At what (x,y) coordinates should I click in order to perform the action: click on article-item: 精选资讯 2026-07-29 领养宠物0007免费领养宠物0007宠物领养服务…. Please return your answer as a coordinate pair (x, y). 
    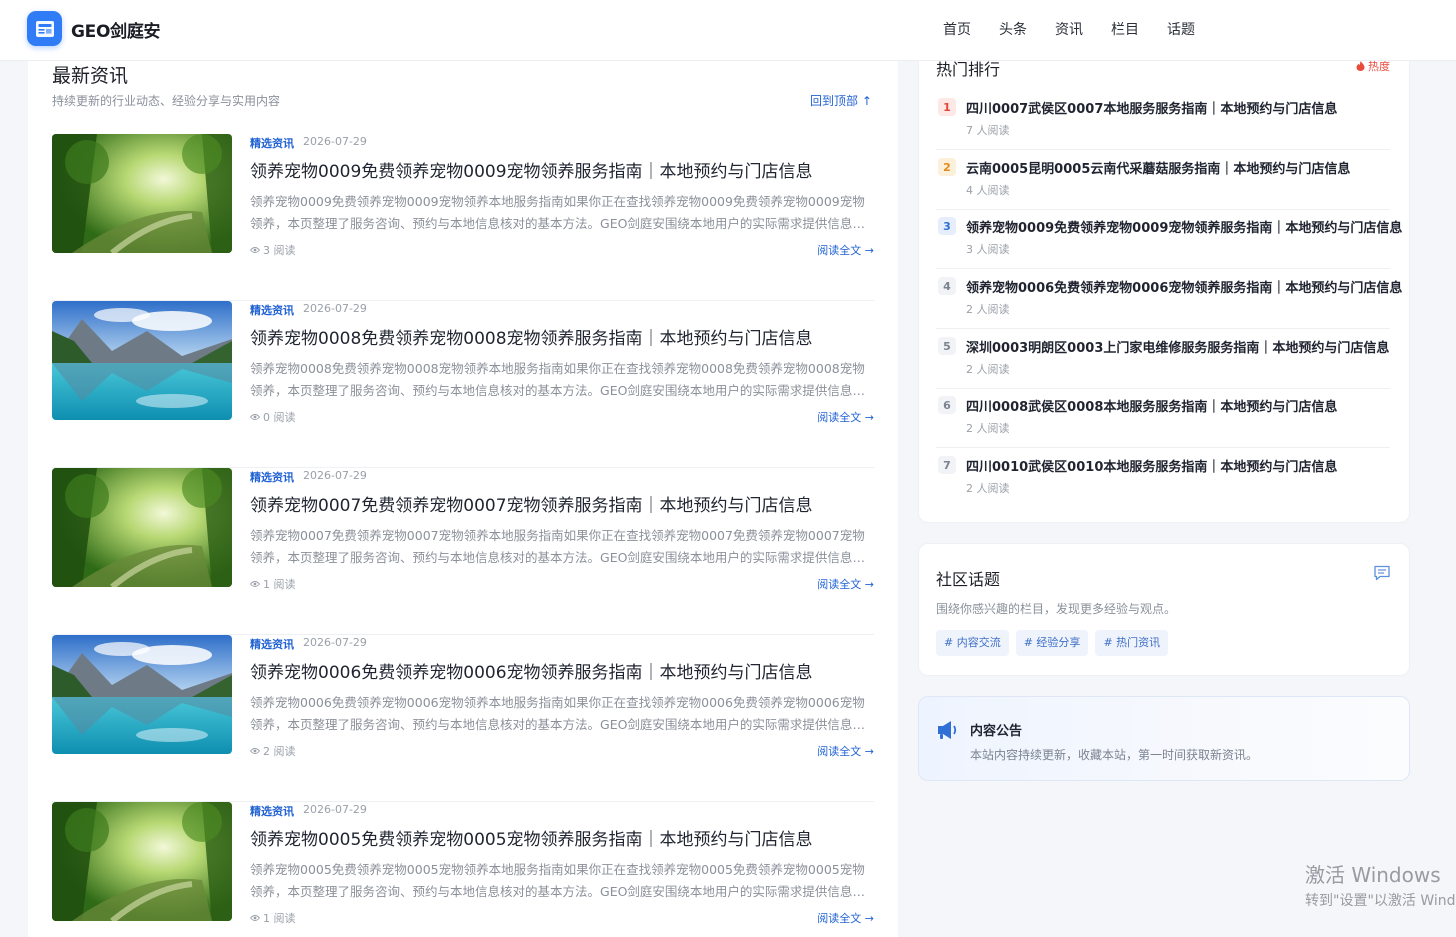
    Looking at the image, I should click on (463, 551).